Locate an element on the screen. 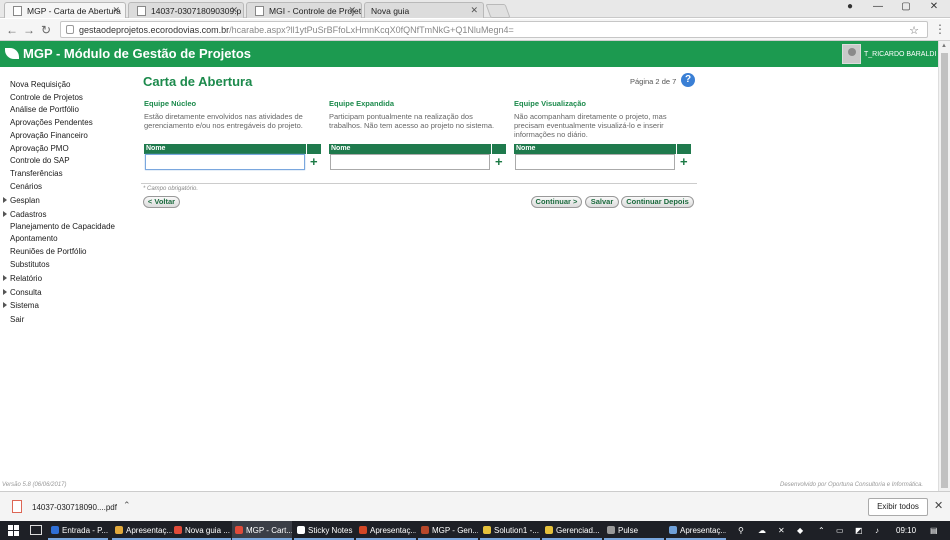 Image resolution: width=950 pixels, height=540 pixels. continue-later-button: Continuar Depois is located at coordinates (657, 202).